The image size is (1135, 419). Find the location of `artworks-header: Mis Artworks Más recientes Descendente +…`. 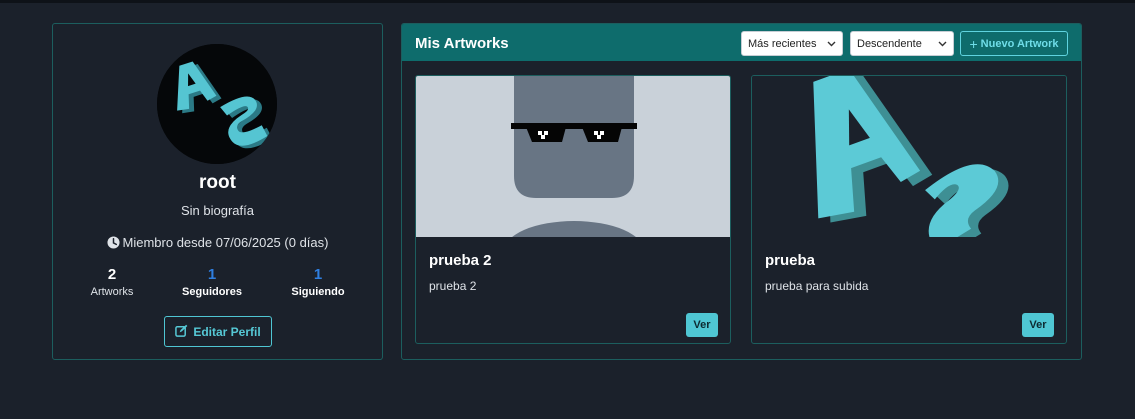

artworks-header: Mis Artworks Más recientes Descendente +… is located at coordinates (741, 42).